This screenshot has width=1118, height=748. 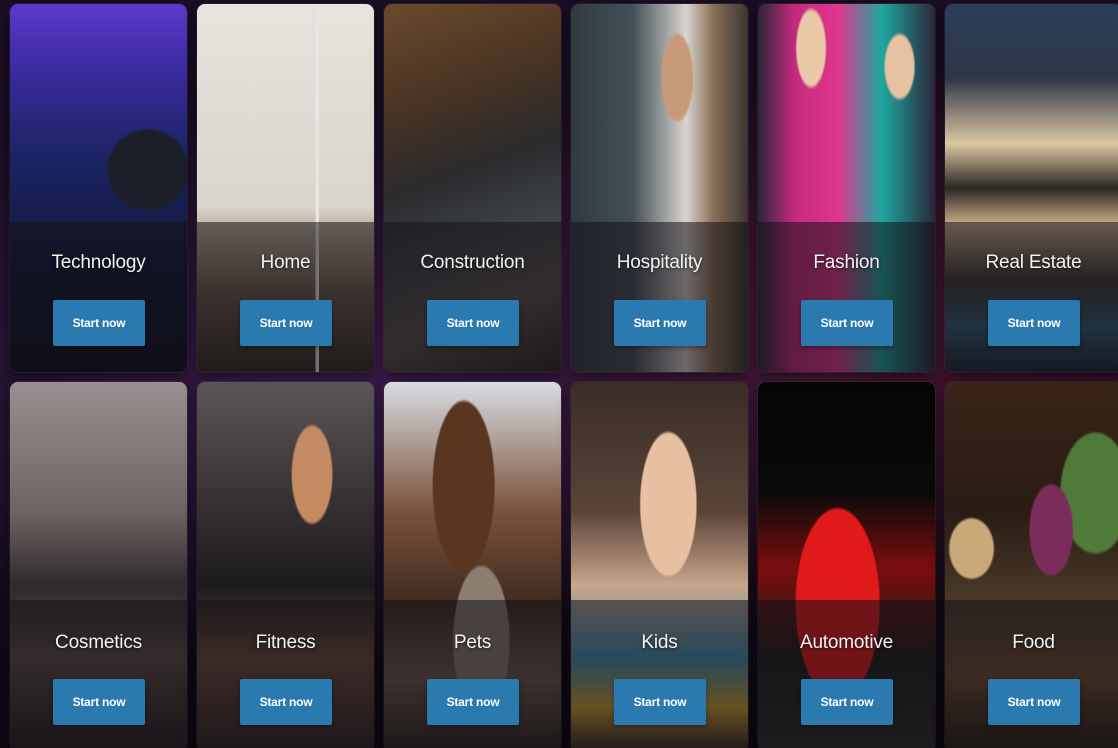 I want to click on card-title: Fashion, so click(x=846, y=262).